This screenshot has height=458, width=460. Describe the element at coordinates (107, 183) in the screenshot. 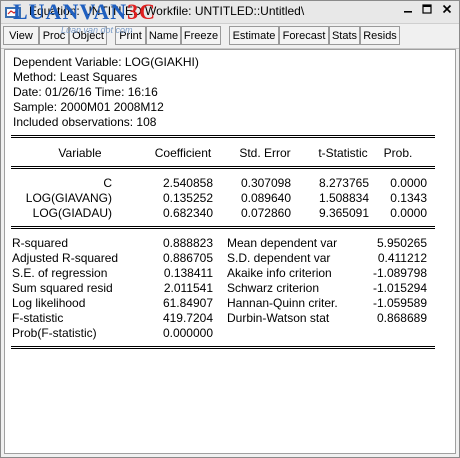

I see `row-variable: C` at that location.